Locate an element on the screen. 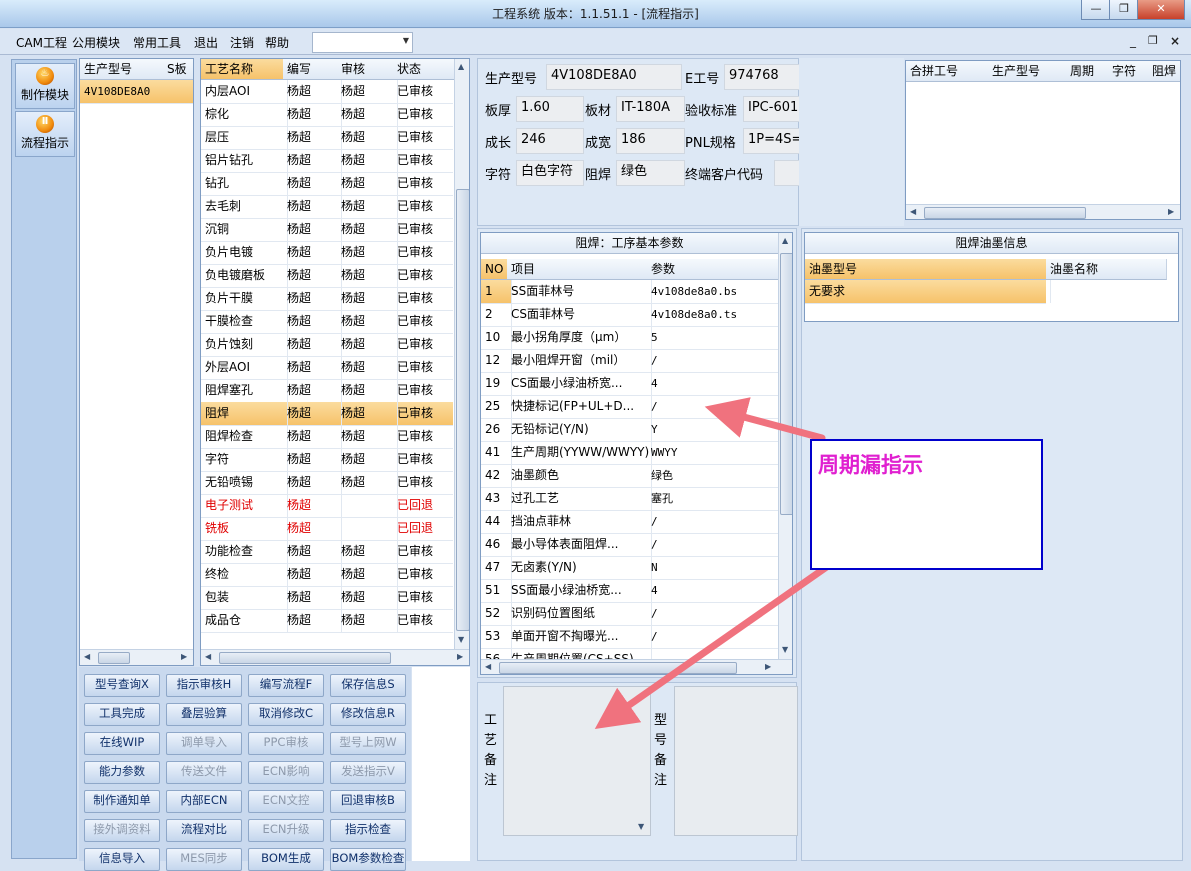 The height and width of the screenshot is (871, 1191). annotation-overlay is located at coordinates (723, 563).